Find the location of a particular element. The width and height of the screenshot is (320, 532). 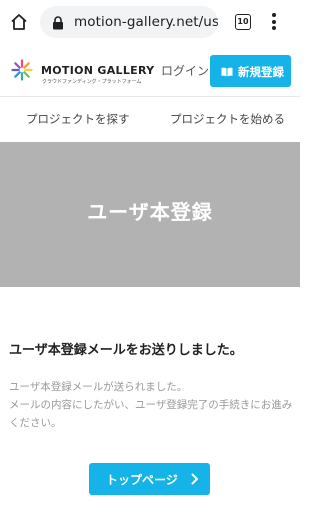

home-icon is located at coordinates (19, 22).